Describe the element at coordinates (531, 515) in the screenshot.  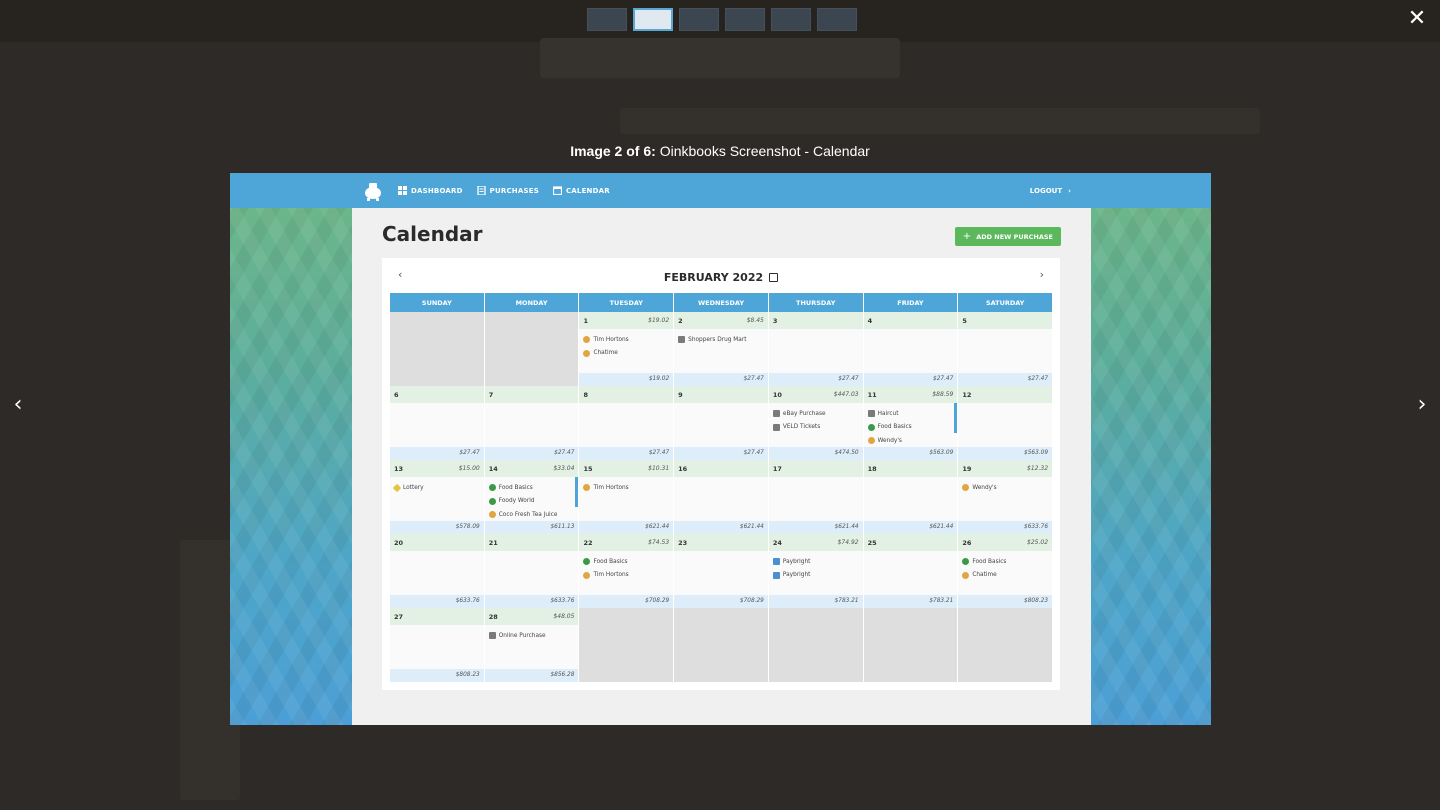
I see `purchase-entry: Coco Fresh Tea Juice` at that location.